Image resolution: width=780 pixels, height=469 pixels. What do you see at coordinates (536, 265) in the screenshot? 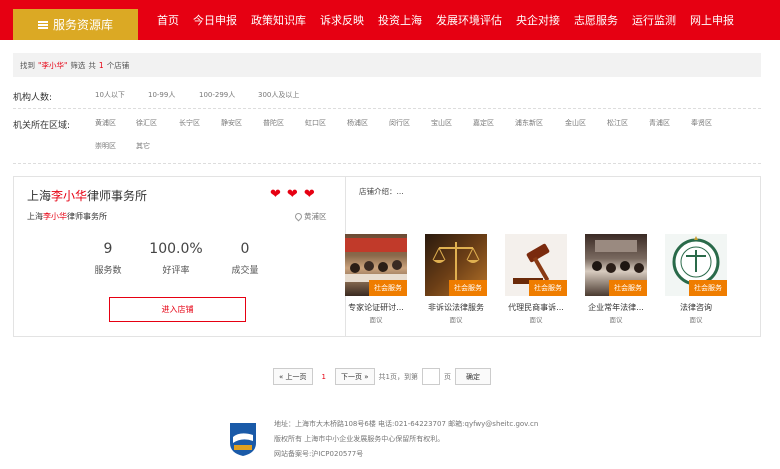
I see `gavel-photo: 社会服务` at bounding box center [536, 265].